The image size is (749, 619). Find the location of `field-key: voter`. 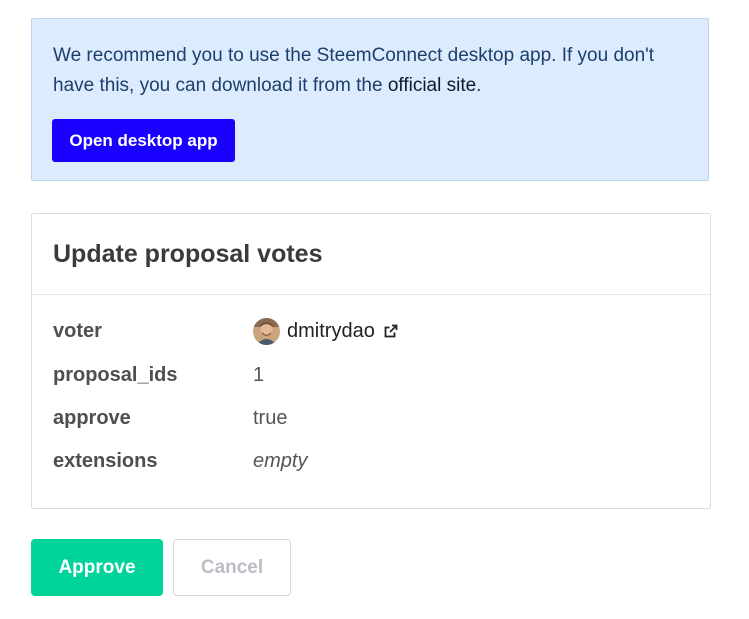

field-key: voter is located at coordinates (77, 331).